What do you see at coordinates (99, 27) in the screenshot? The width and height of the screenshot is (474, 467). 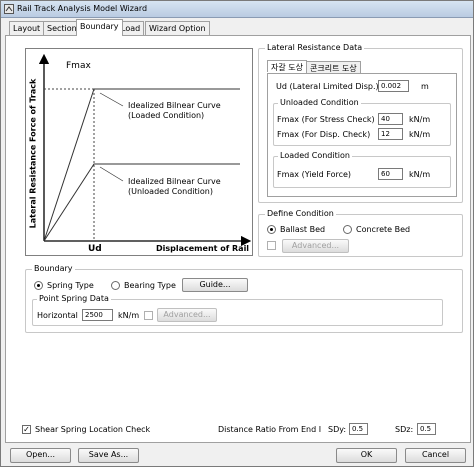 I see `tab-boundary: Boundary` at bounding box center [99, 27].